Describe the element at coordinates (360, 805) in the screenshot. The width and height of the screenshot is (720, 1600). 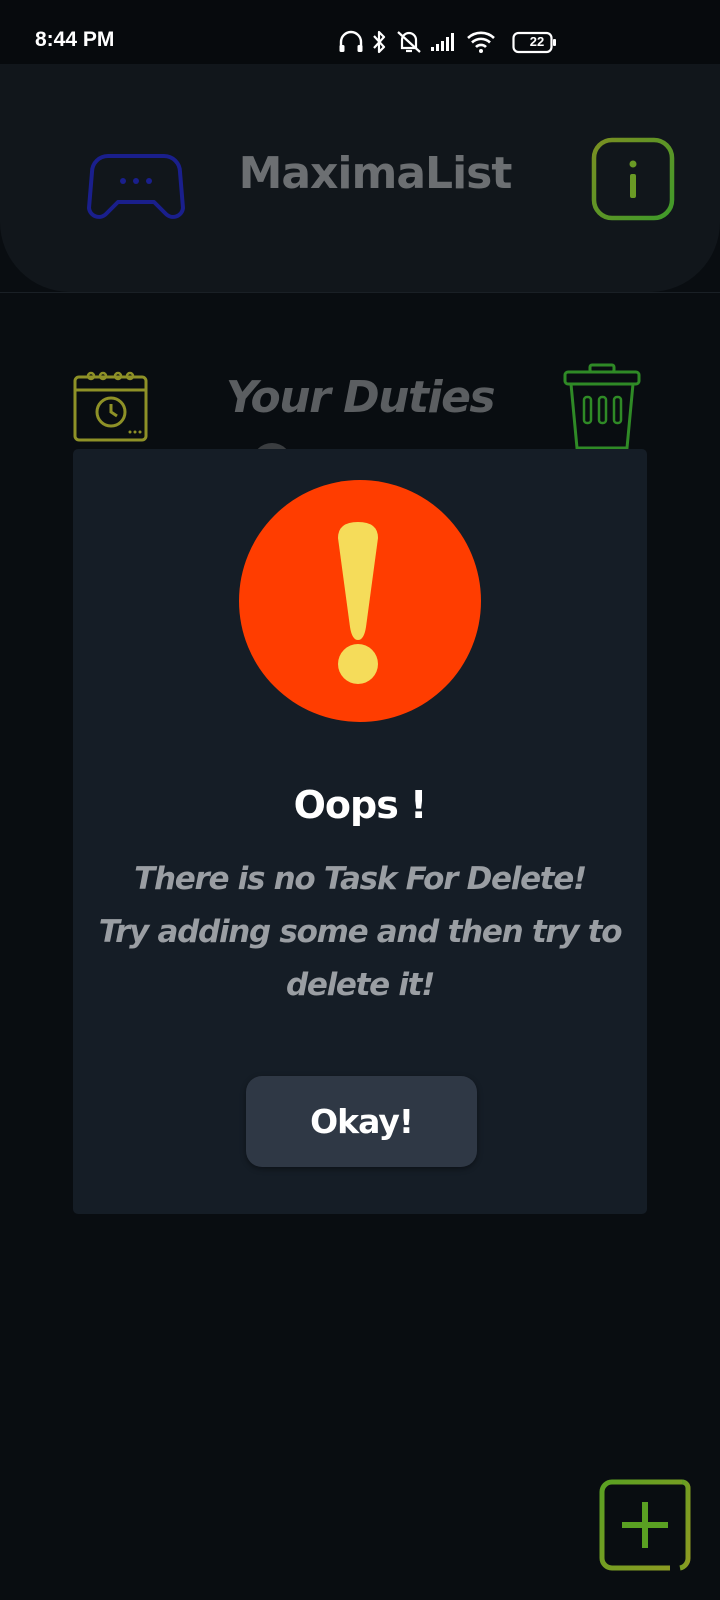
I see `dialog-title: Oops !` at that location.